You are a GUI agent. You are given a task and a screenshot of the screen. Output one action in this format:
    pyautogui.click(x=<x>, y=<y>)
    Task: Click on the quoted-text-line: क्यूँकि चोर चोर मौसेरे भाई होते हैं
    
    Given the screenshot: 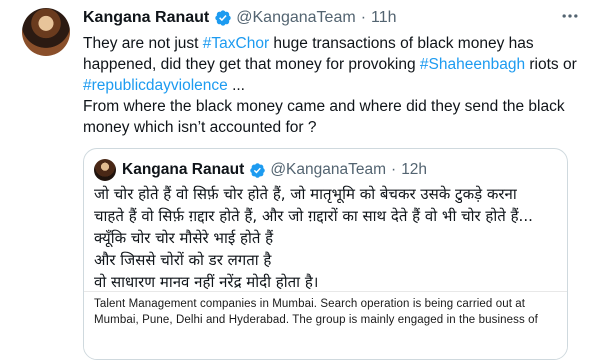 What is the action you would take?
    pyautogui.click(x=184, y=238)
    